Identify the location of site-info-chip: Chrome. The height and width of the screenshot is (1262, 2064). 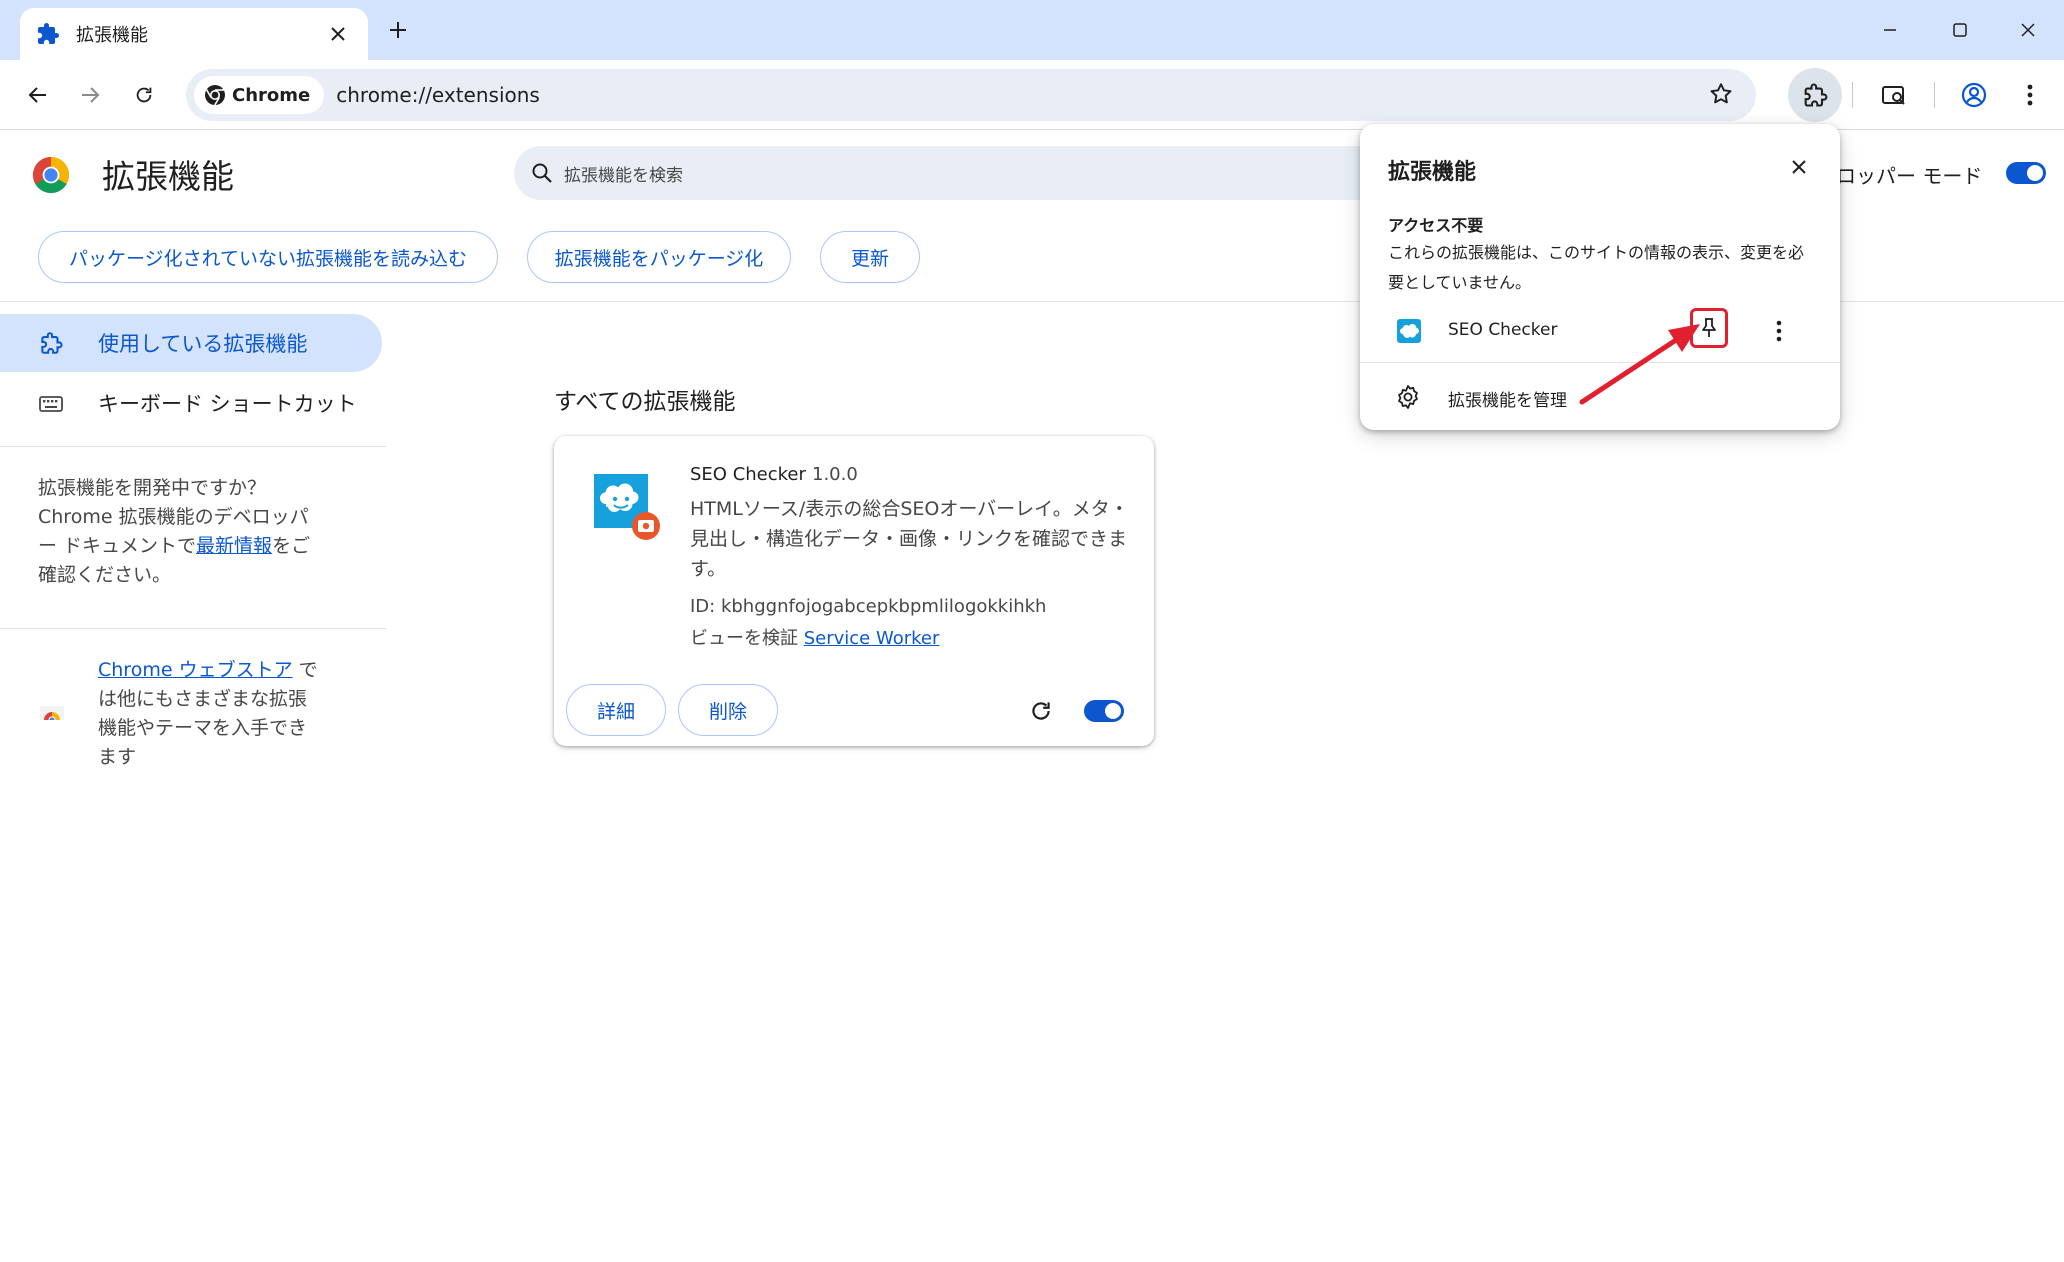
(259, 95).